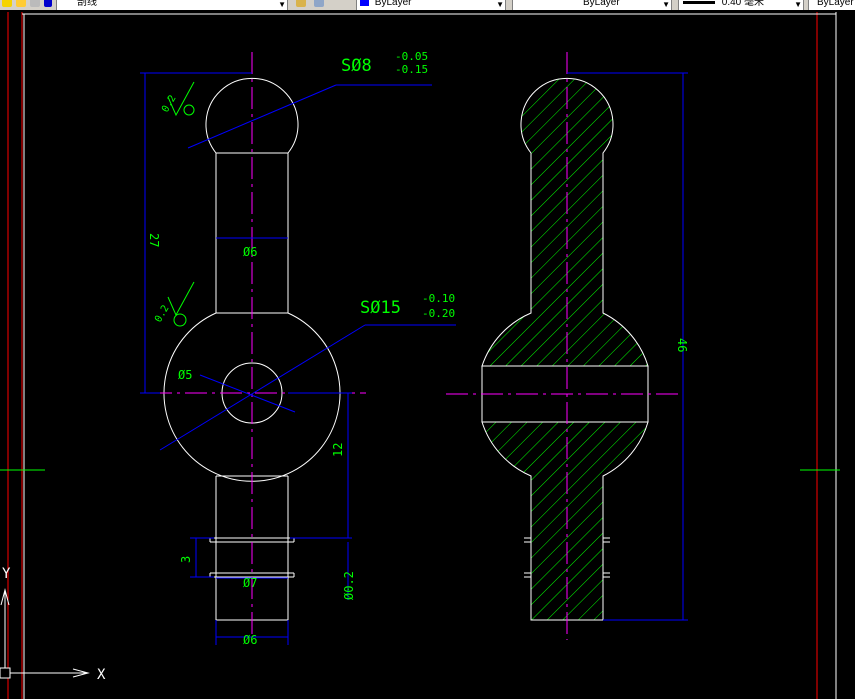  What do you see at coordinates (250, 583) in the screenshot?
I see `dim-dia7-groove: Ø7` at bounding box center [250, 583].